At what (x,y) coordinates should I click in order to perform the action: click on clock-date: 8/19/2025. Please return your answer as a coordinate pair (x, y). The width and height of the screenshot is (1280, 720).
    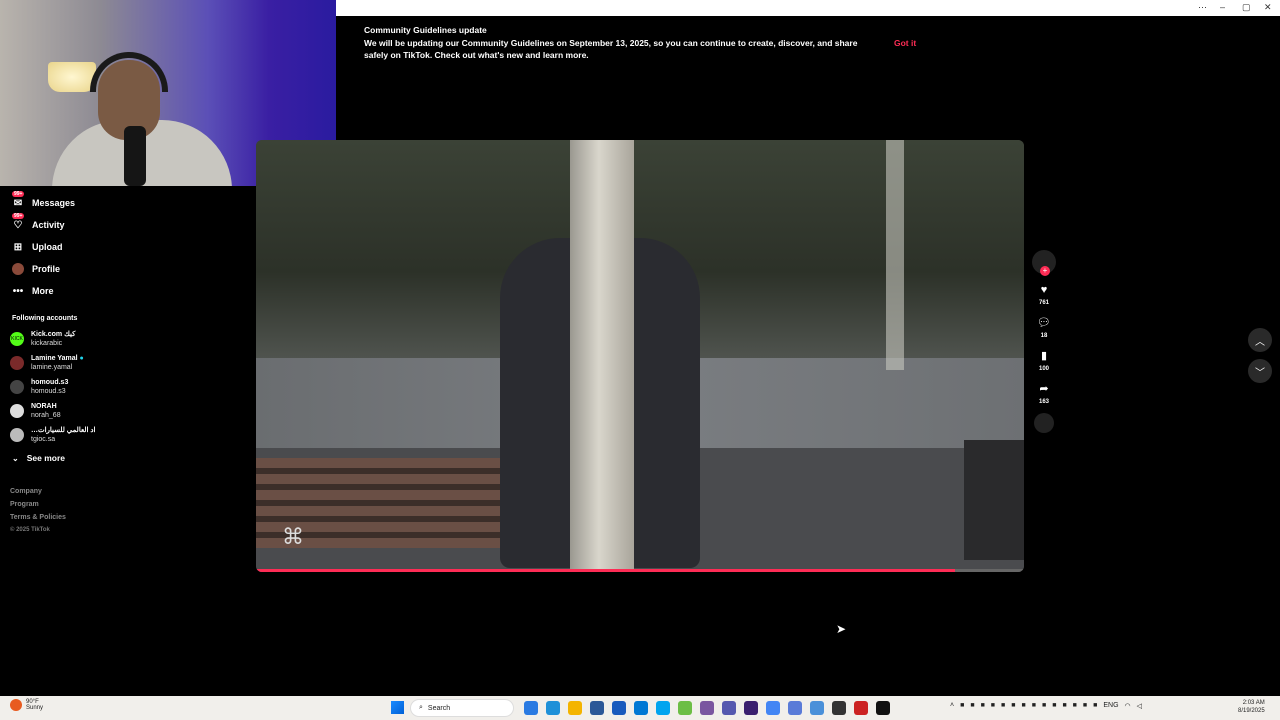
    Looking at the image, I should click on (1251, 711).